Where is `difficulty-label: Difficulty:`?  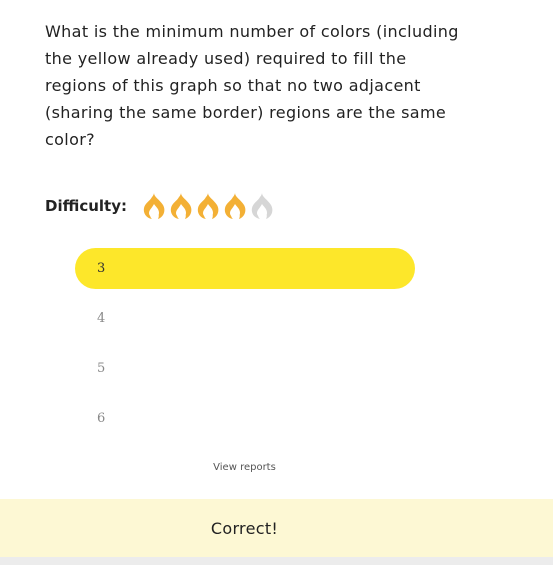 difficulty-label: Difficulty: is located at coordinates (86, 206).